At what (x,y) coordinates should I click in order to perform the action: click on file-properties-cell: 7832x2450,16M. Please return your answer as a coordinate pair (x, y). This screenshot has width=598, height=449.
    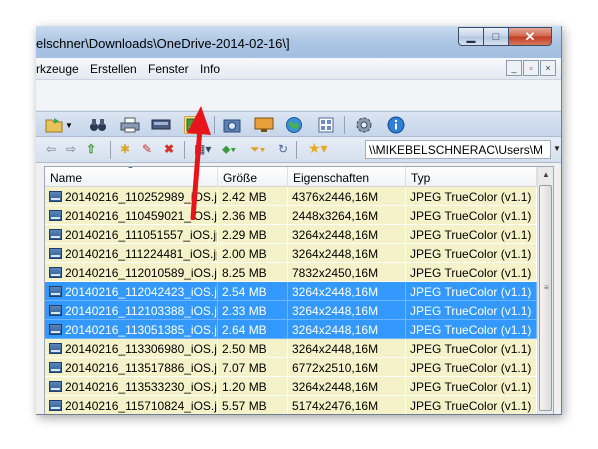
    Looking at the image, I should click on (347, 272).